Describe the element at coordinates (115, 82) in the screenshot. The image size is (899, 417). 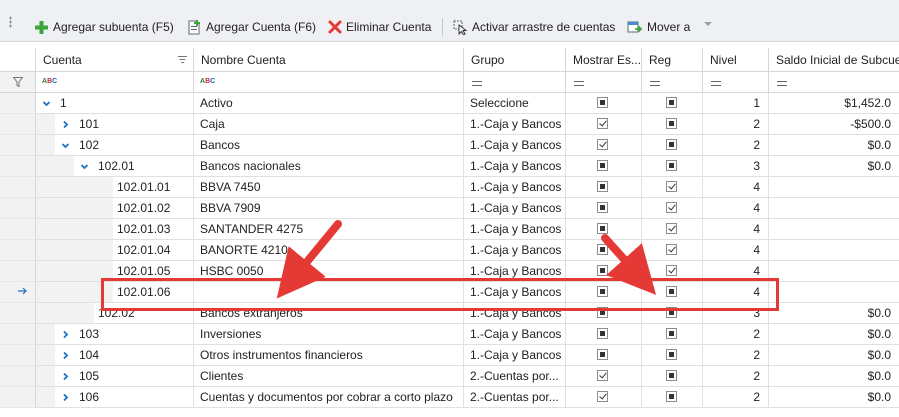
I see `filter-cuenta: ABC` at that location.